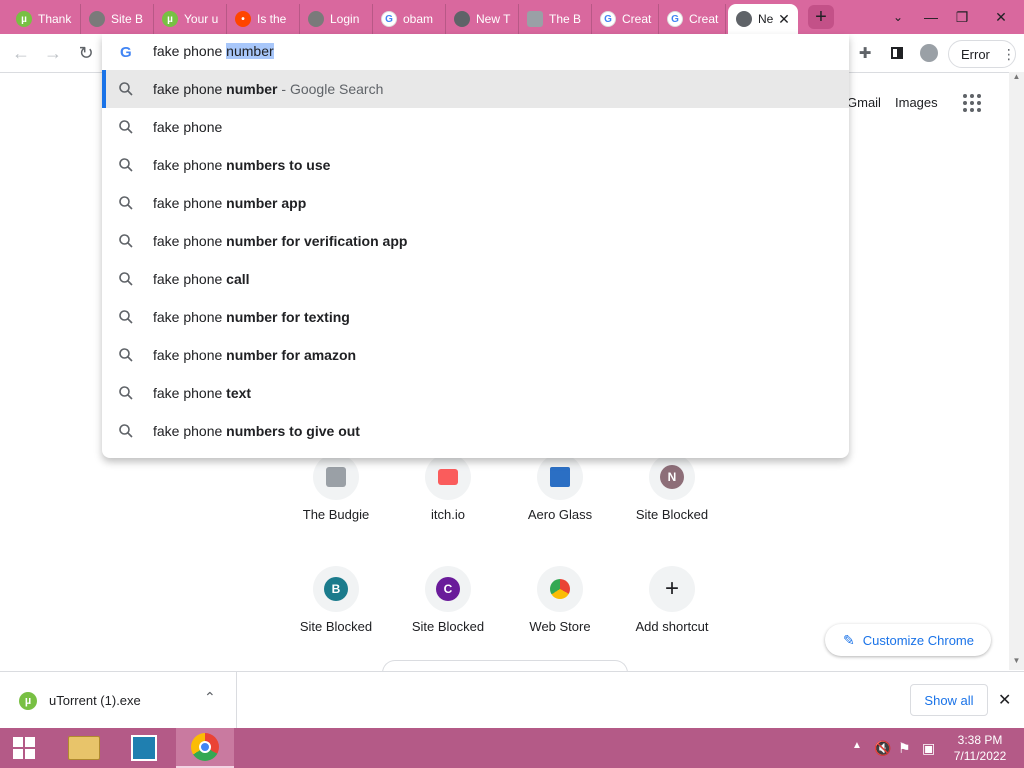  What do you see at coordinates (170, 19) in the screenshot?
I see `utorrent-icon: µ` at bounding box center [170, 19].